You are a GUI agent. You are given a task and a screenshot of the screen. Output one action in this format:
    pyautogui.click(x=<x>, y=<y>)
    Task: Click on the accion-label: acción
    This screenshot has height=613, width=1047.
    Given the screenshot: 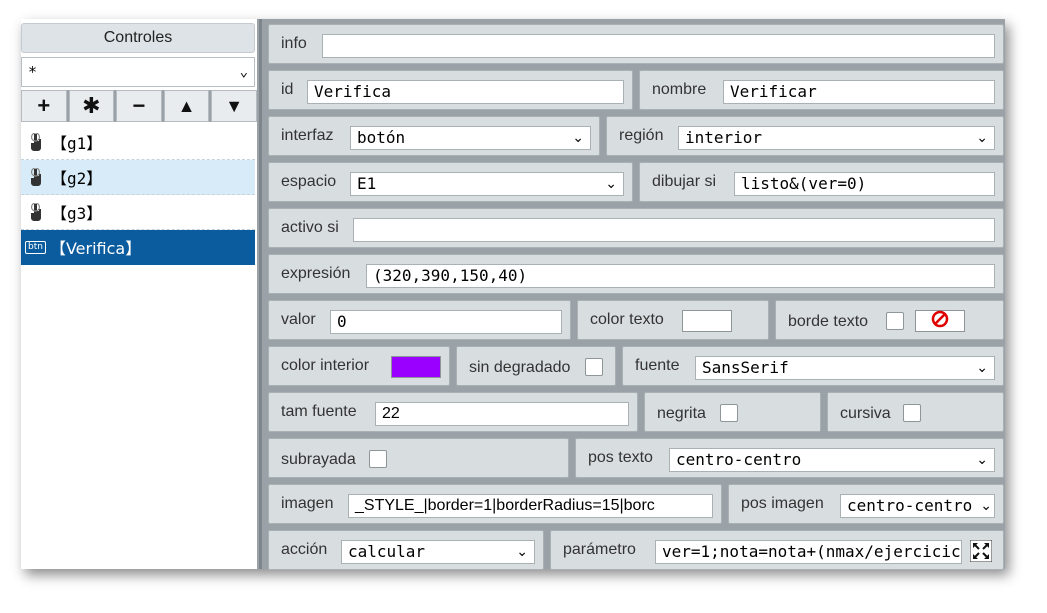 What is the action you would take?
    pyautogui.click(x=304, y=549)
    